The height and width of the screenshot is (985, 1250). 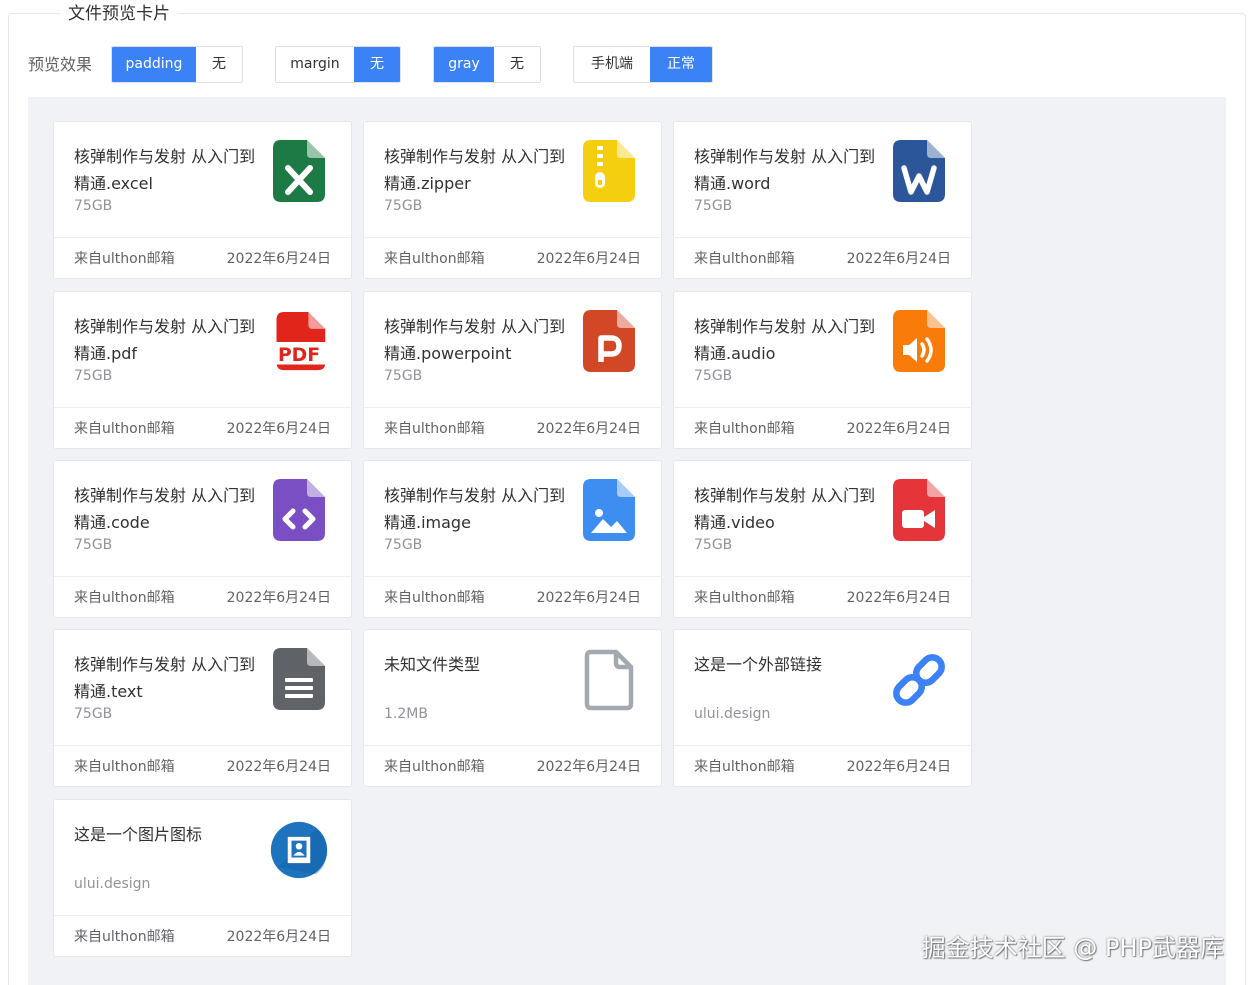 What do you see at coordinates (165, 509) in the screenshot?
I see `file-name: 核弹制作与发射 从入门到精通.code` at bounding box center [165, 509].